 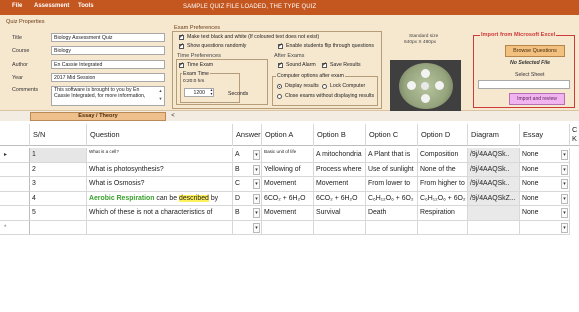 What do you see at coordinates (340, 227) in the screenshot?
I see `new-row-option-b-cell` at bounding box center [340, 227].